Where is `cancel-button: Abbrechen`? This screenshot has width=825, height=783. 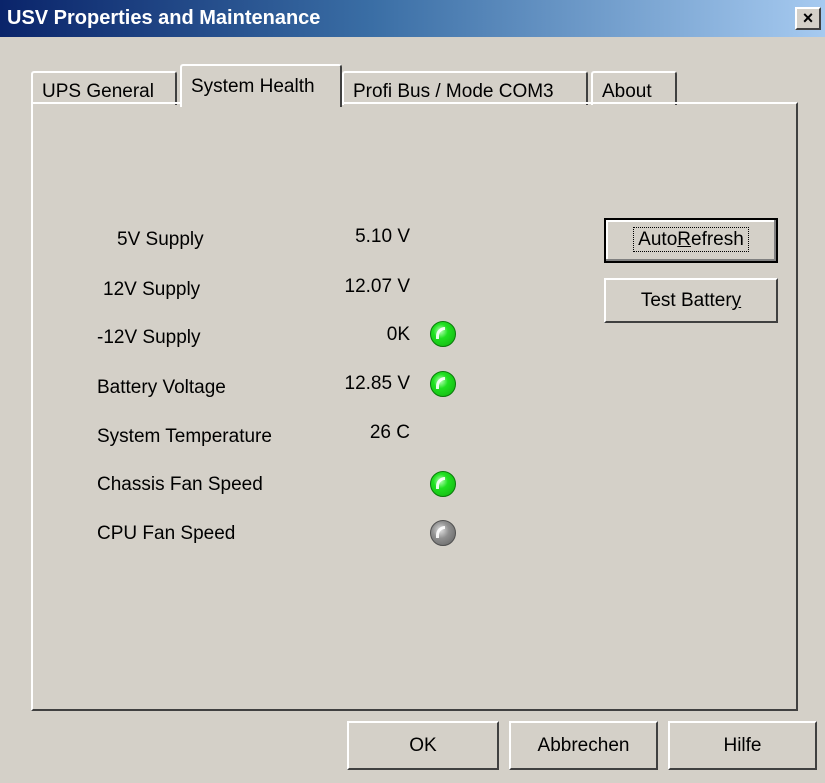 cancel-button: Abbrechen is located at coordinates (583, 745).